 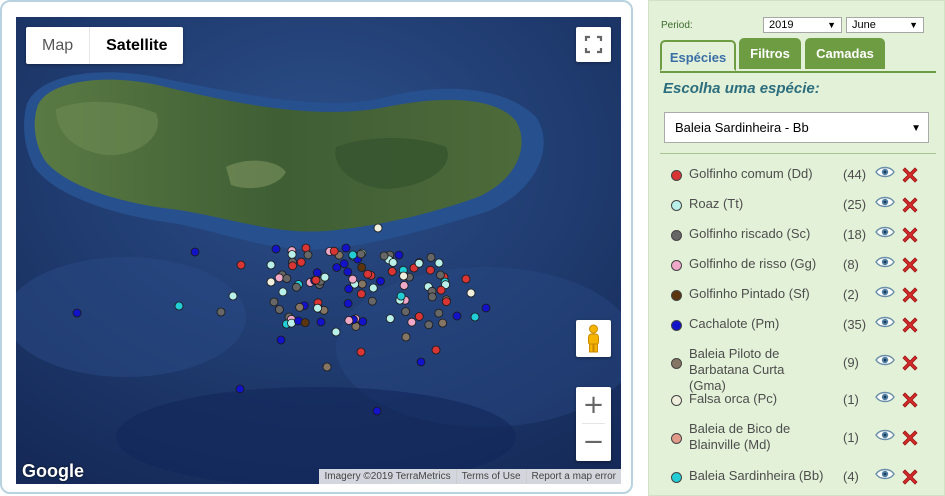 What do you see at coordinates (796, 127) in the screenshot?
I see `species-select: Baleia Sardinheira - Bb ▼` at bounding box center [796, 127].